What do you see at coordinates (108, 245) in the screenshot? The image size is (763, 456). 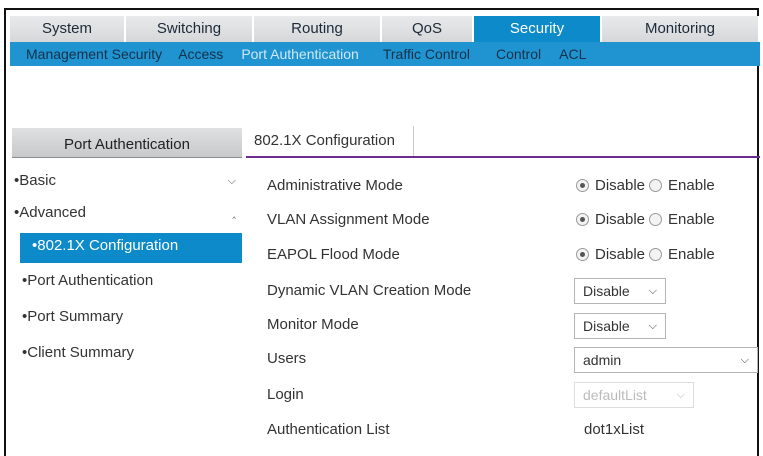 I see `sidebar-item-label: 802.1X Configuration` at bounding box center [108, 245].